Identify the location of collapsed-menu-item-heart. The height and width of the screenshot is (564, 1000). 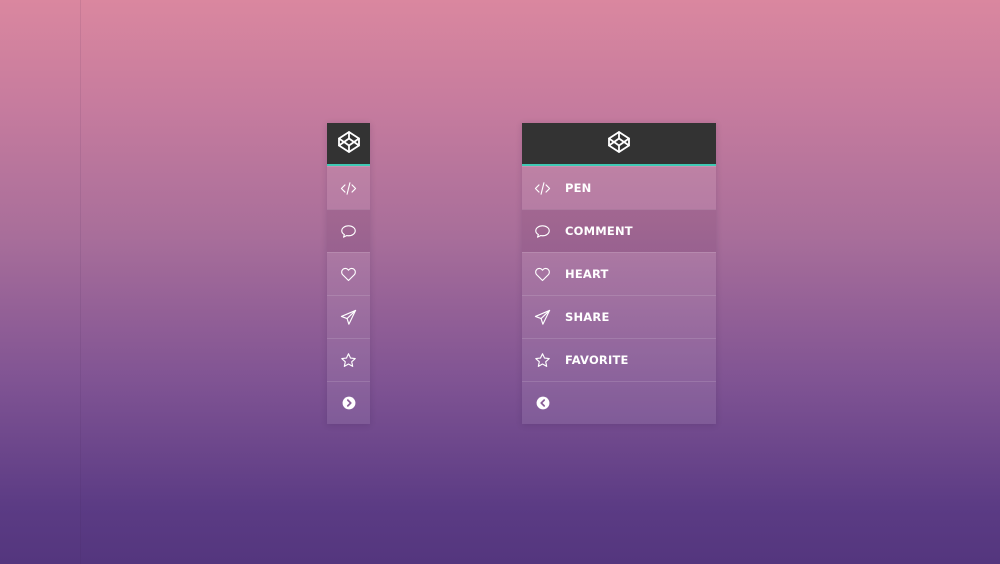
(348, 273).